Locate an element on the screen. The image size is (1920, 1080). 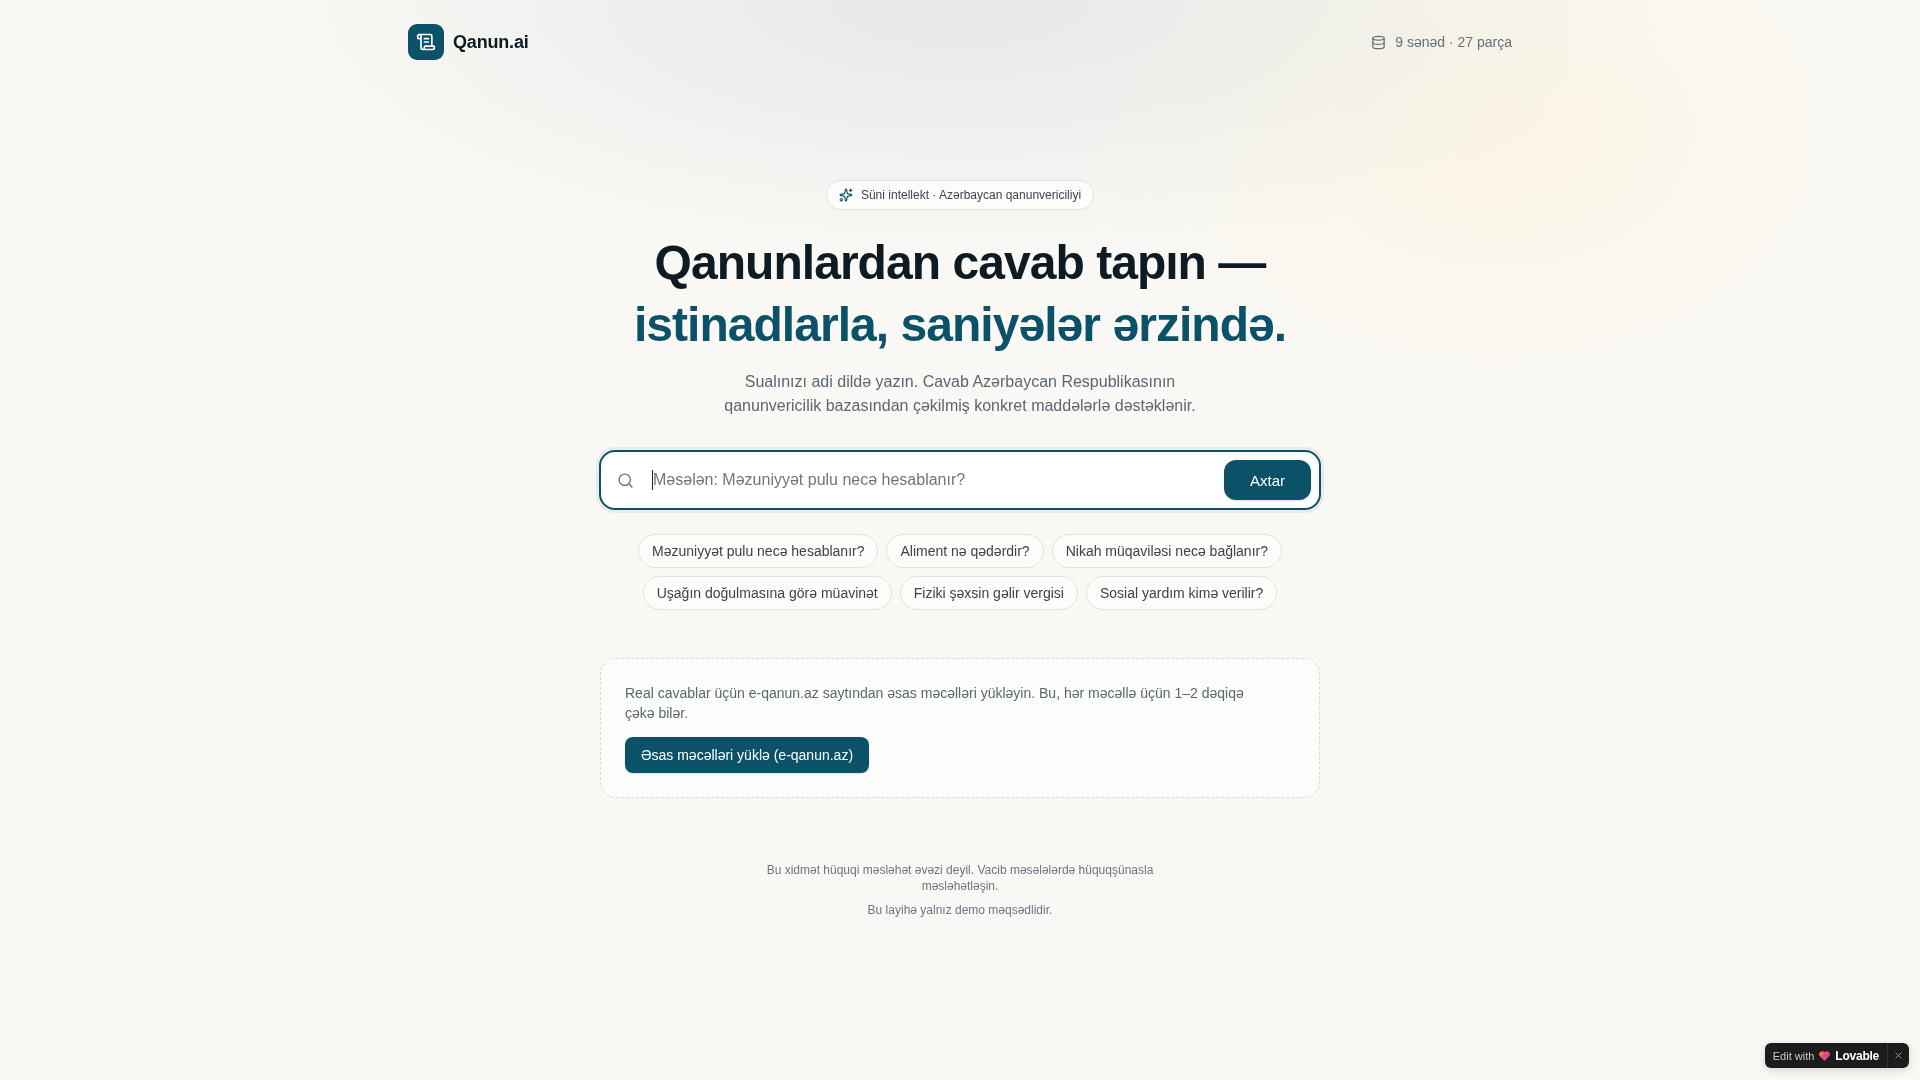
search-button: Axtar is located at coordinates (1267, 480).